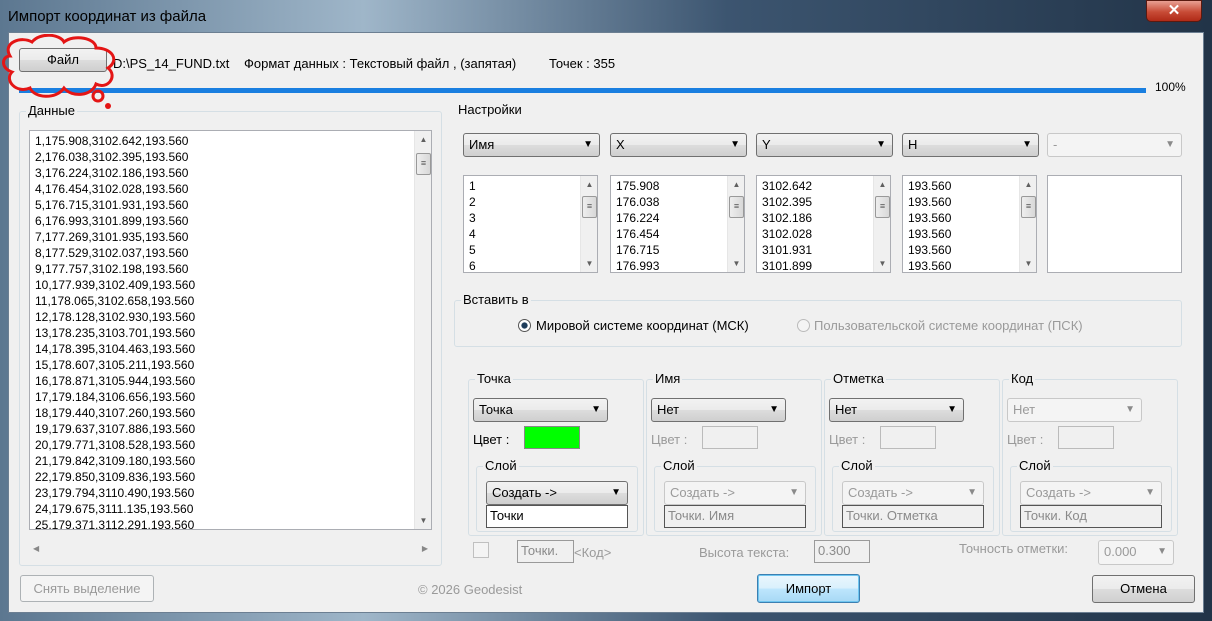 The width and height of the screenshot is (1212, 621). Describe the element at coordinates (668, 378) in the screenshot. I see `group-title: Имя` at that location.